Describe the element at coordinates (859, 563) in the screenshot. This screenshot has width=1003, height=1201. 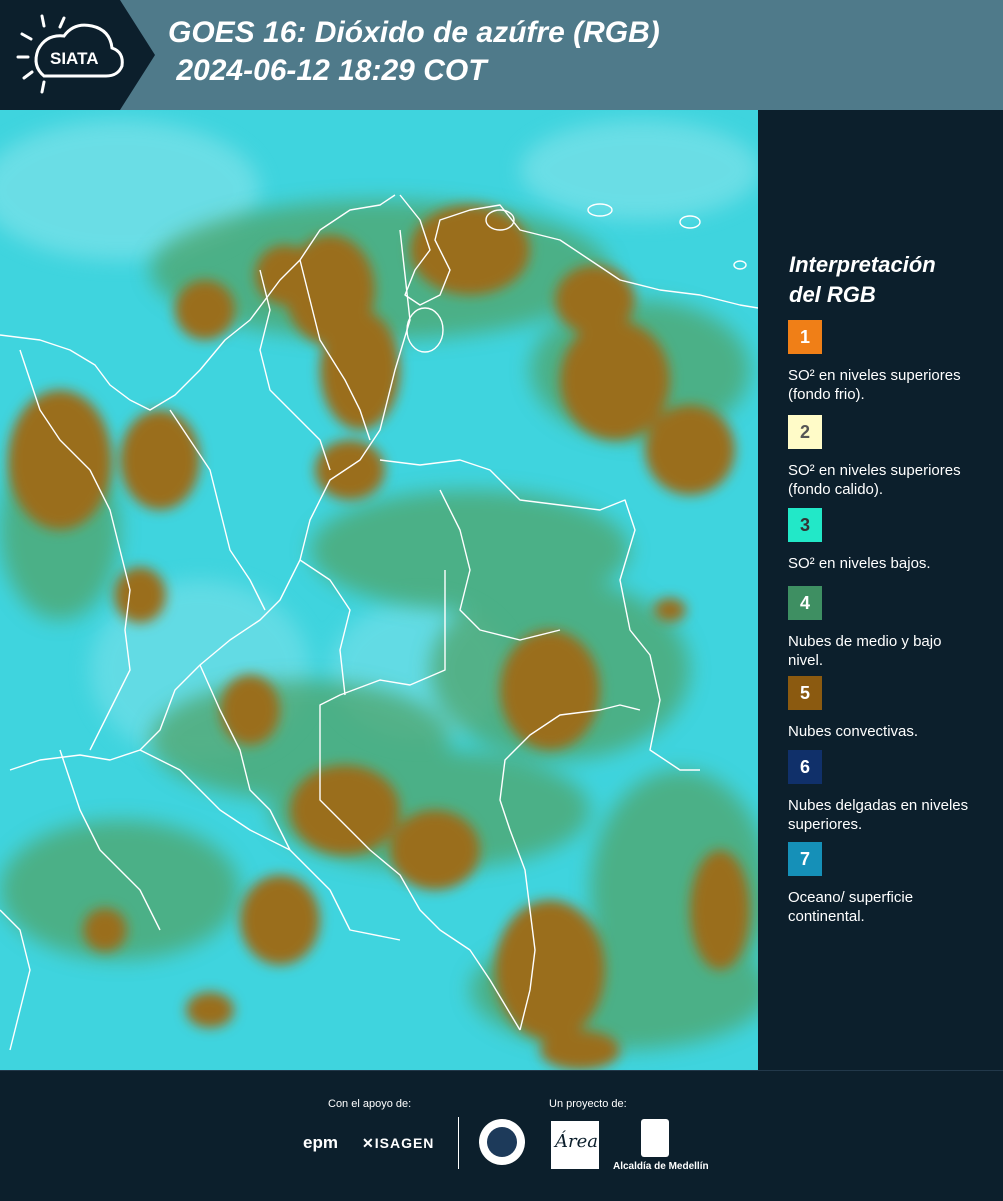
I see `legend-label: SO² en niveles bajos.` at that location.